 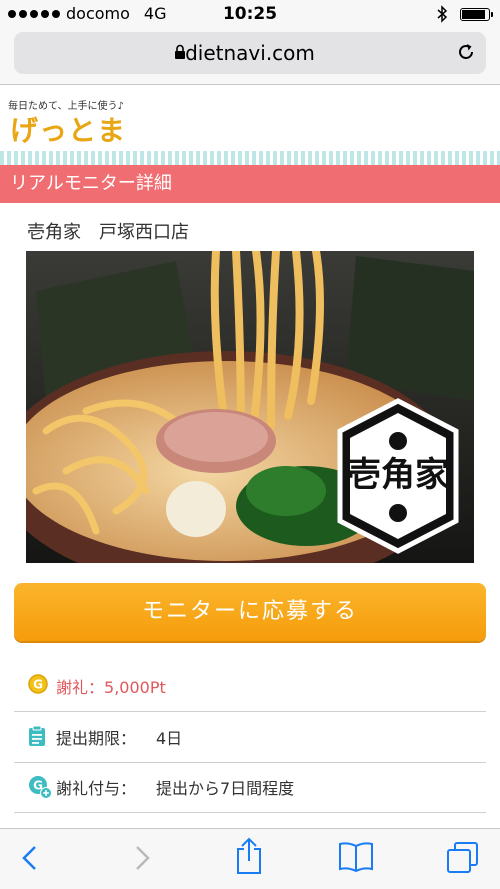 I want to click on section-title: リアルモニター詳細, so click(x=250, y=184).